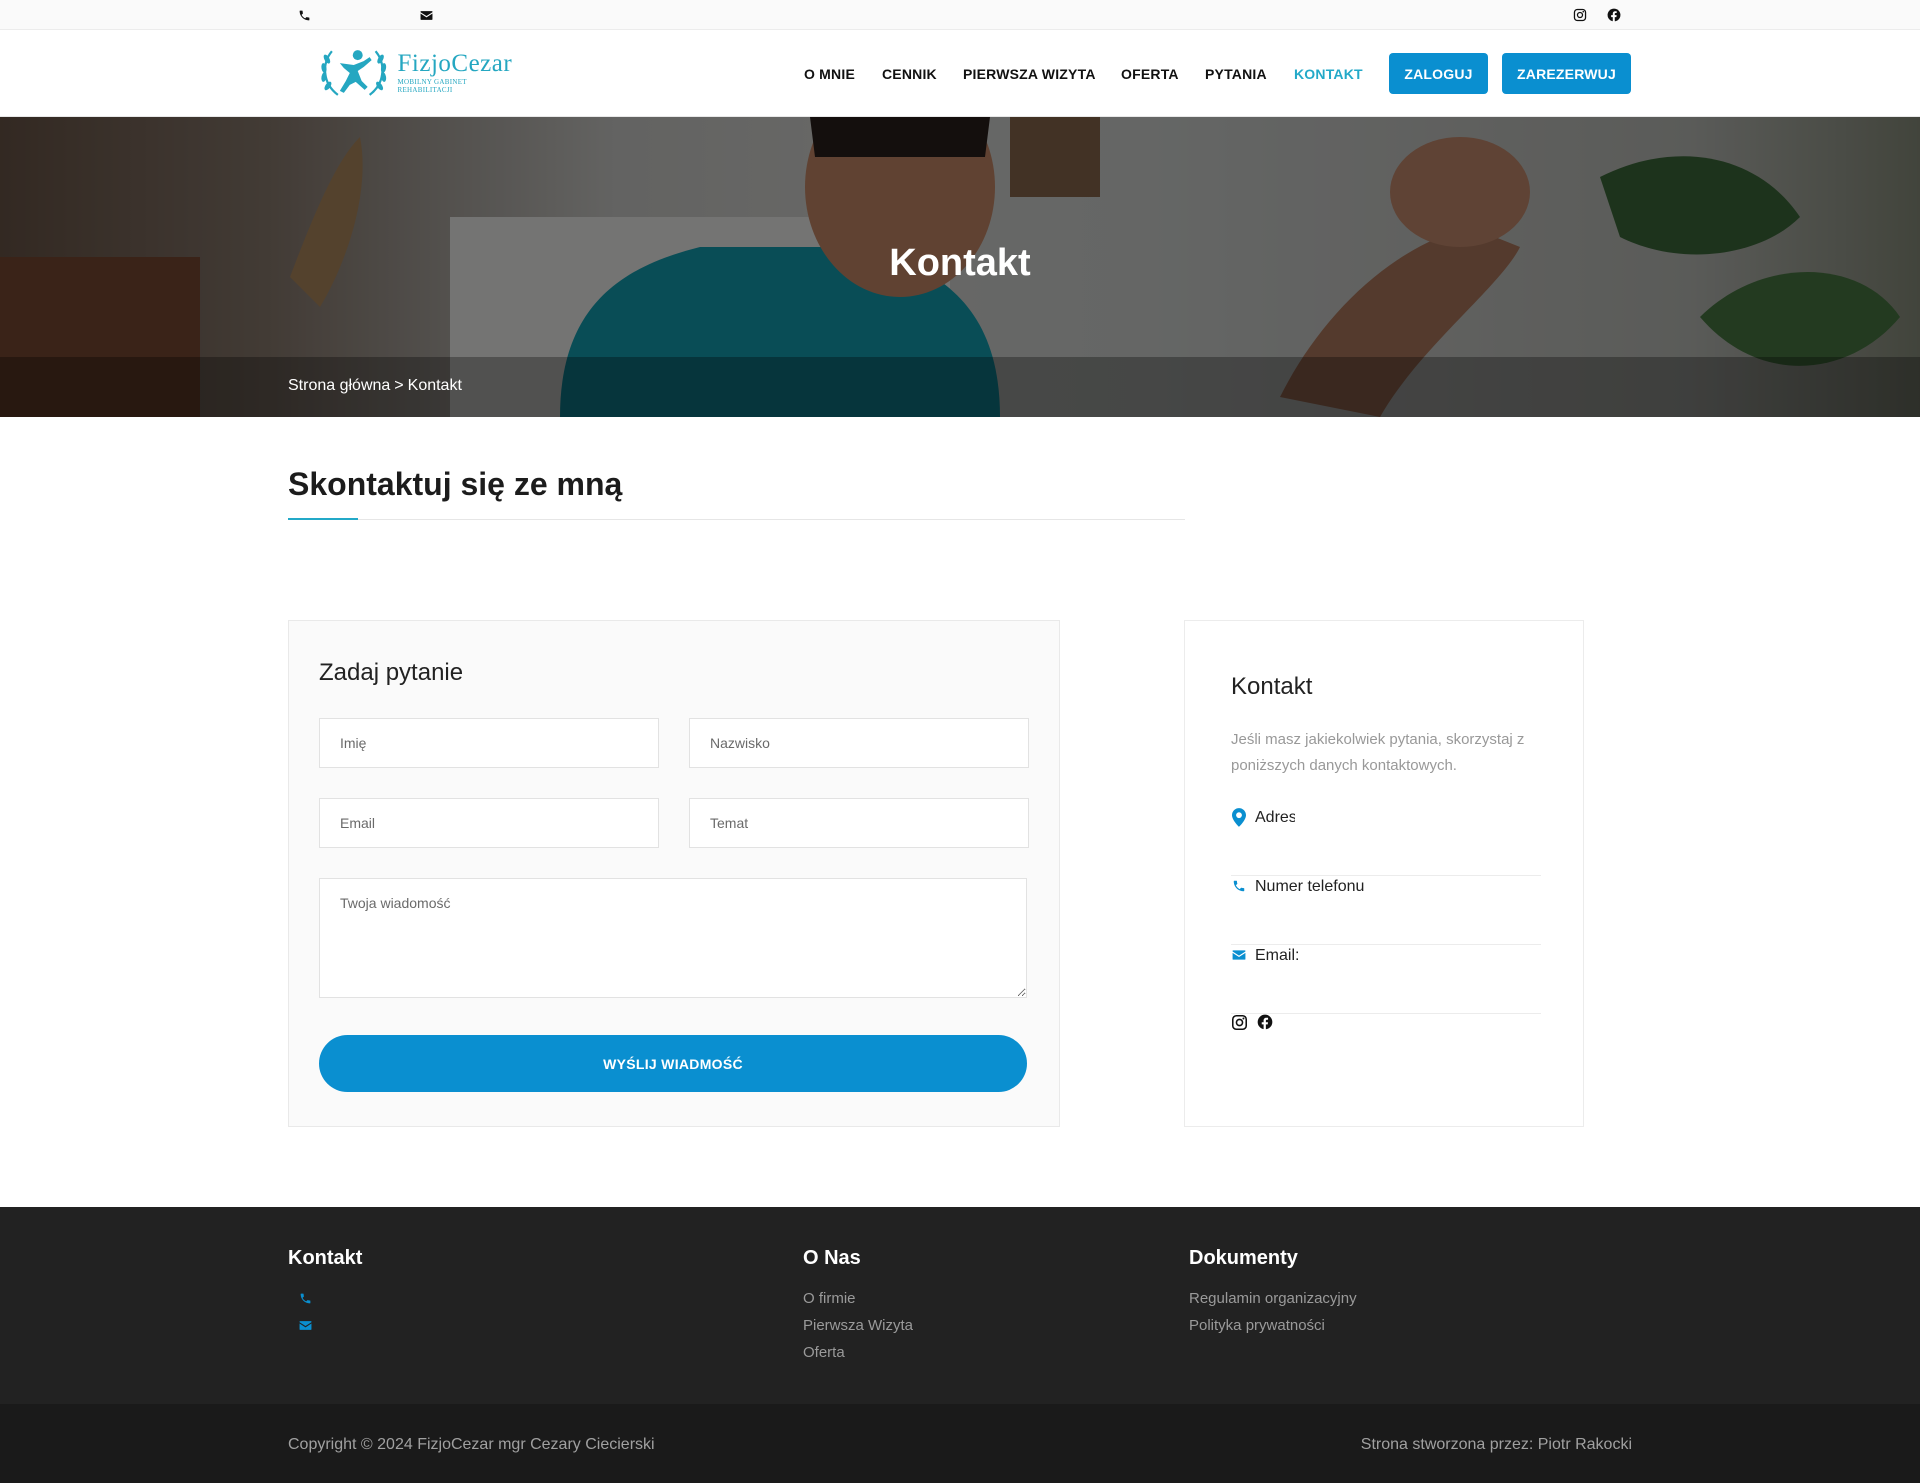  I want to click on footer-documents-title: Dokumenty, so click(1243, 1258).